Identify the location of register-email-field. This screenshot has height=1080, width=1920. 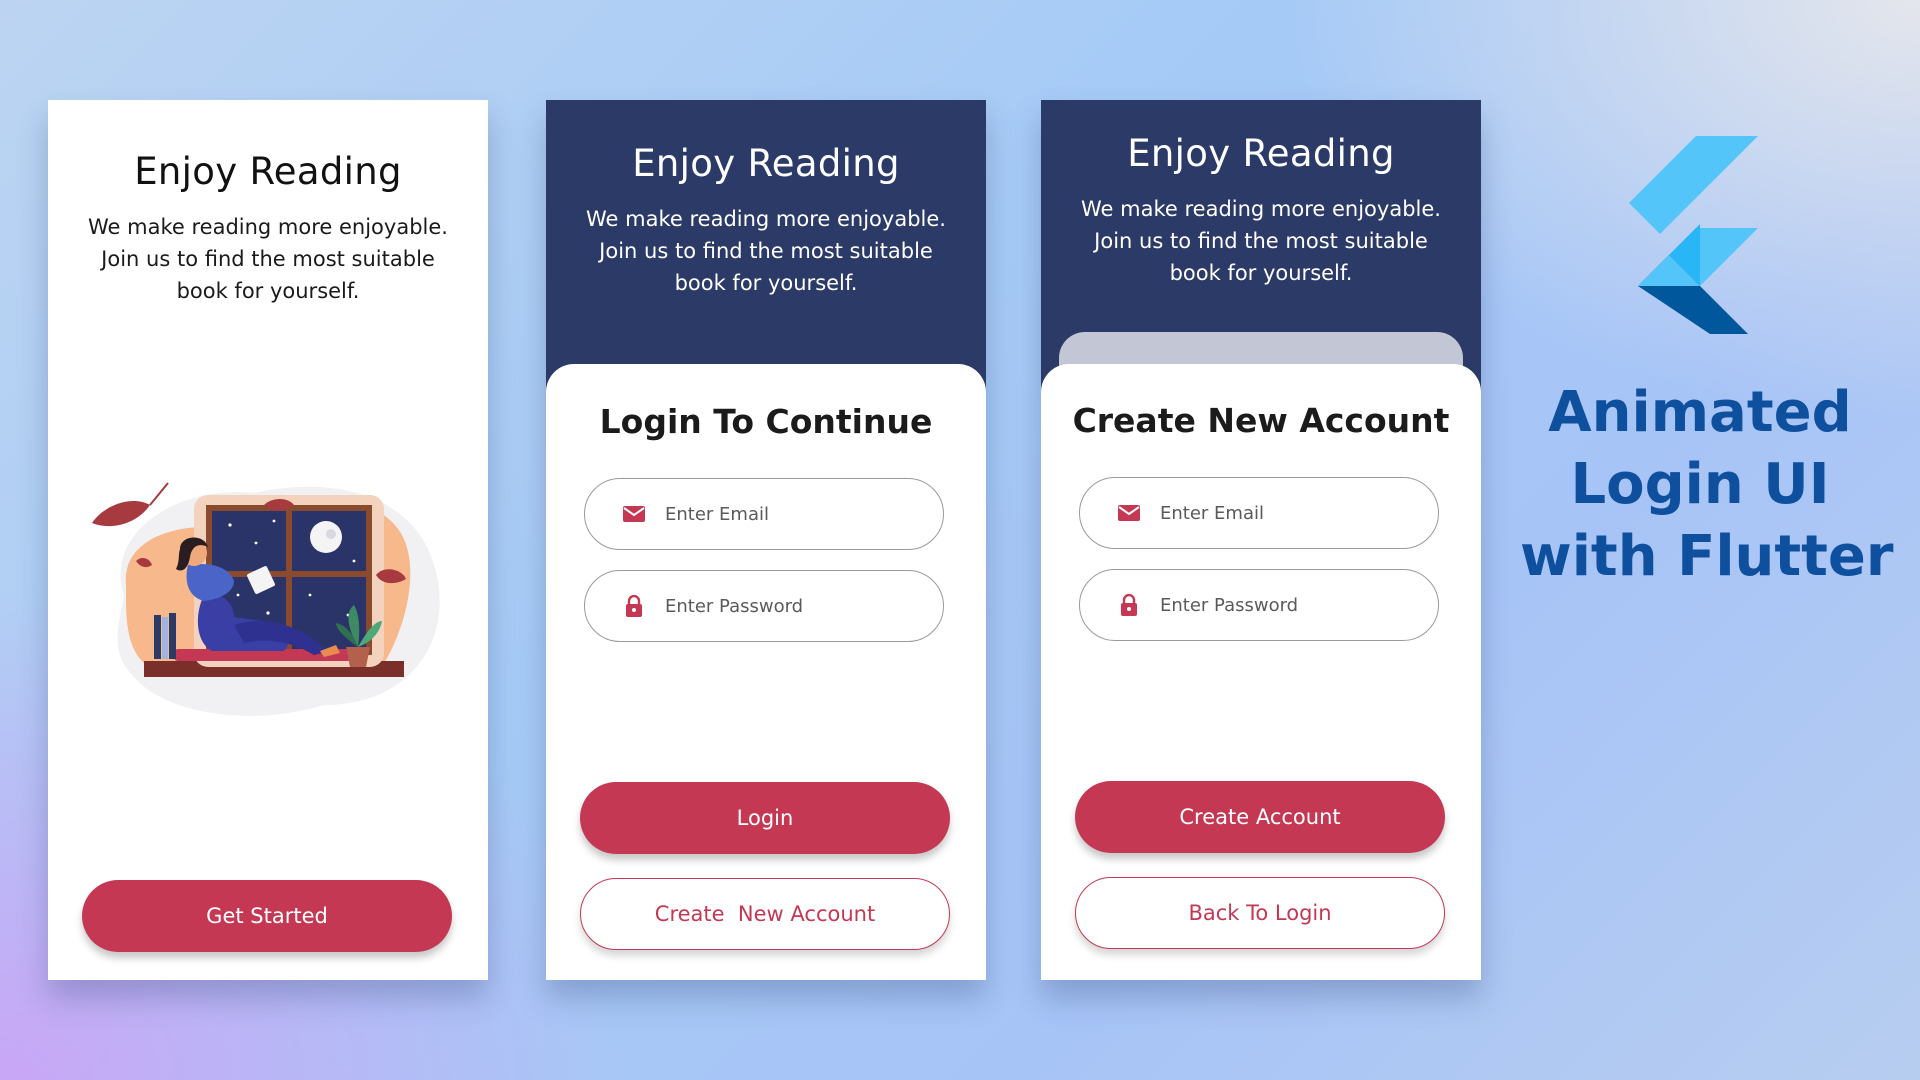
(1259, 513).